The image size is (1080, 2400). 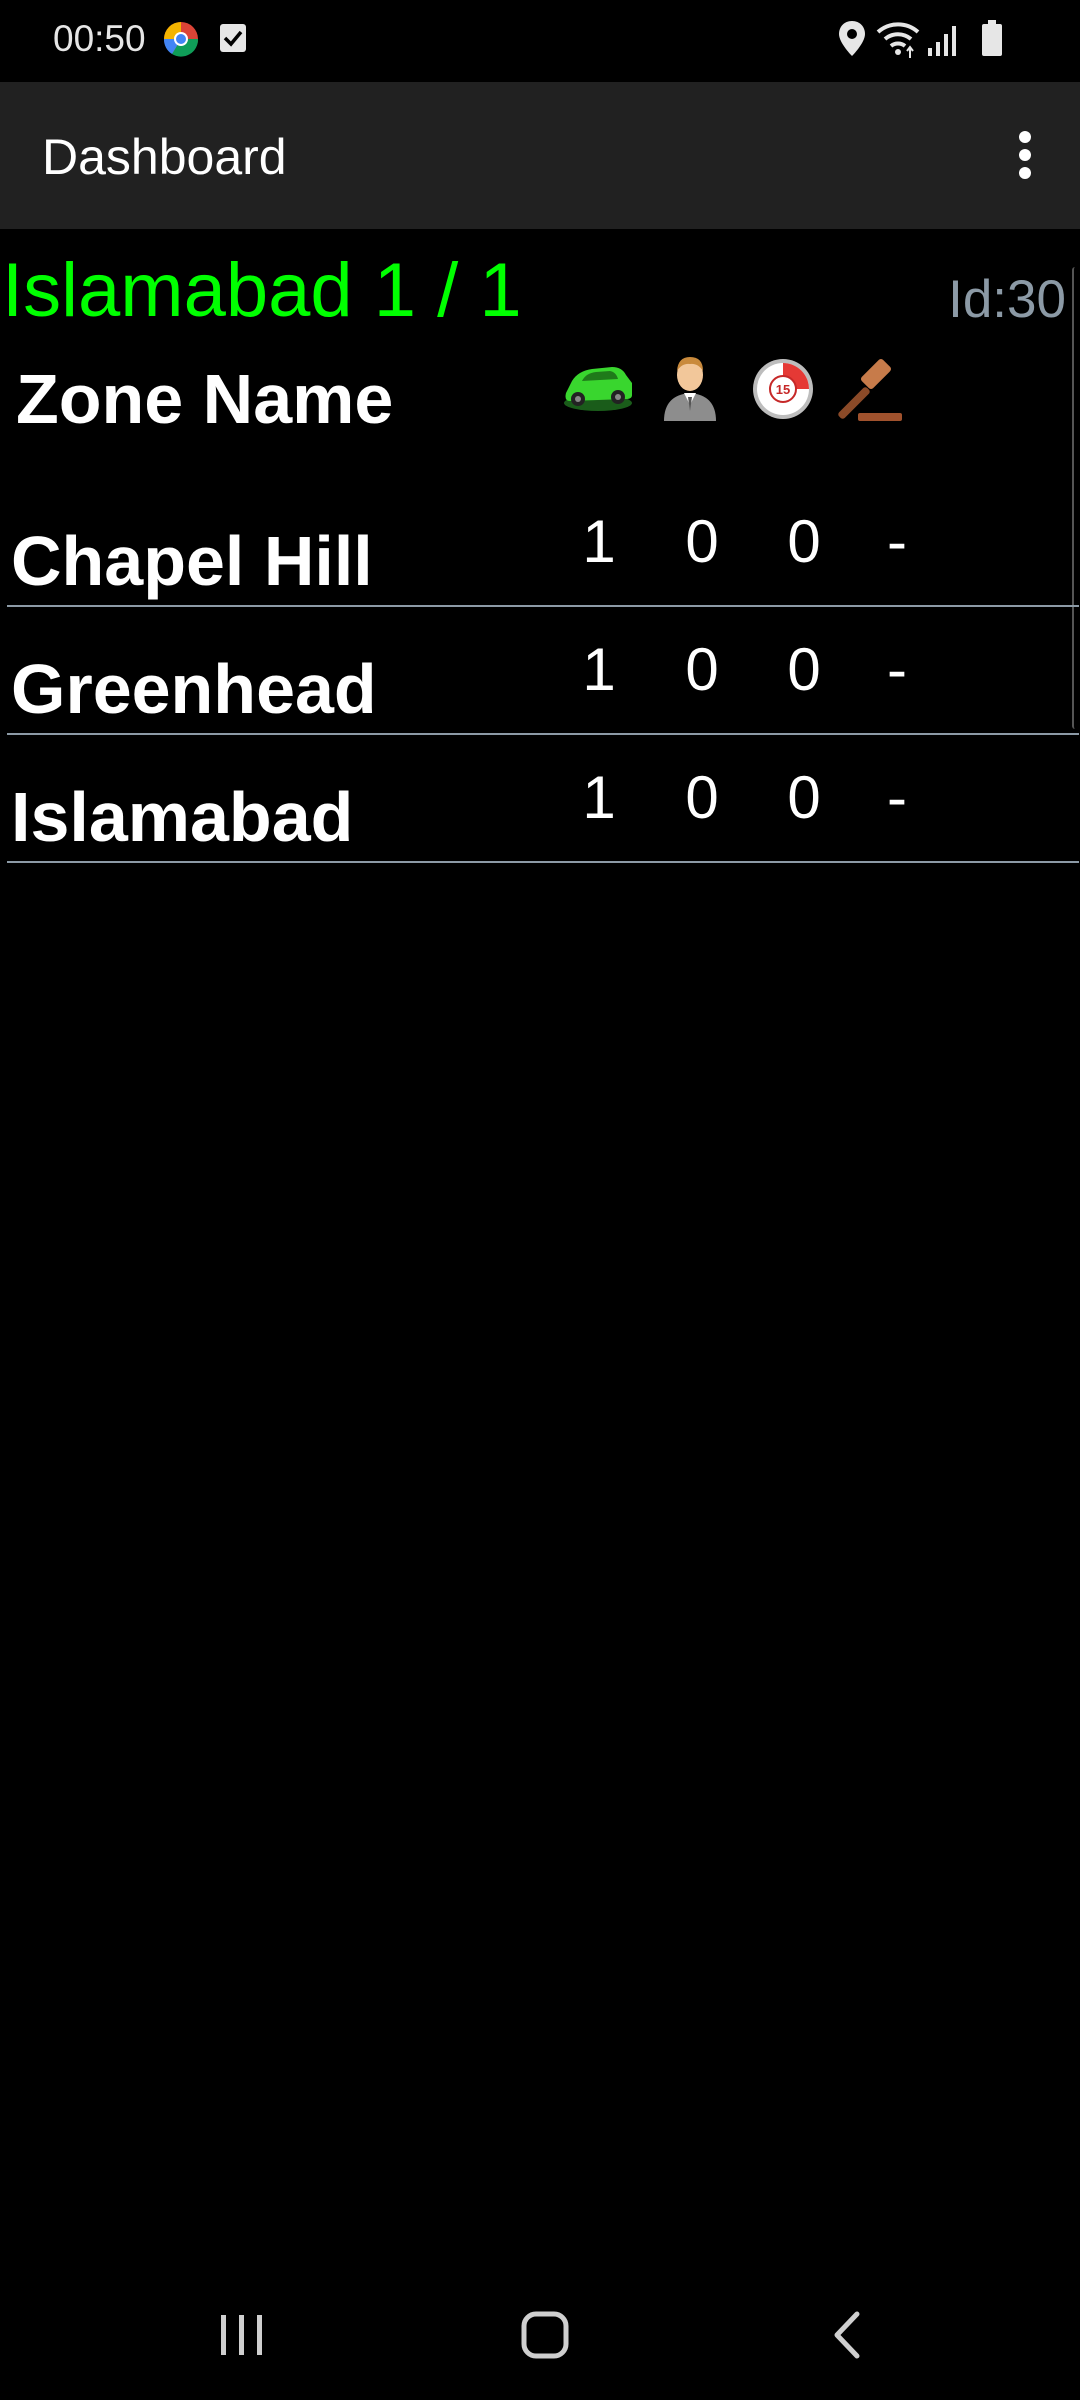 I want to click on zone-row: Greenhead 1 0 0 -, so click(x=543, y=671).